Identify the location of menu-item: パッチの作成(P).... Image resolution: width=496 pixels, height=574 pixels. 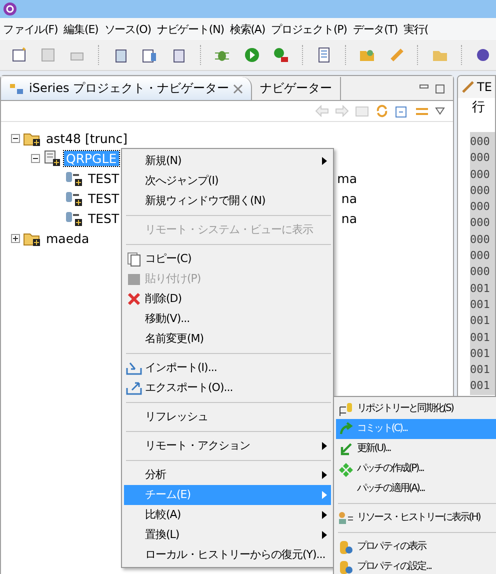
(416, 469).